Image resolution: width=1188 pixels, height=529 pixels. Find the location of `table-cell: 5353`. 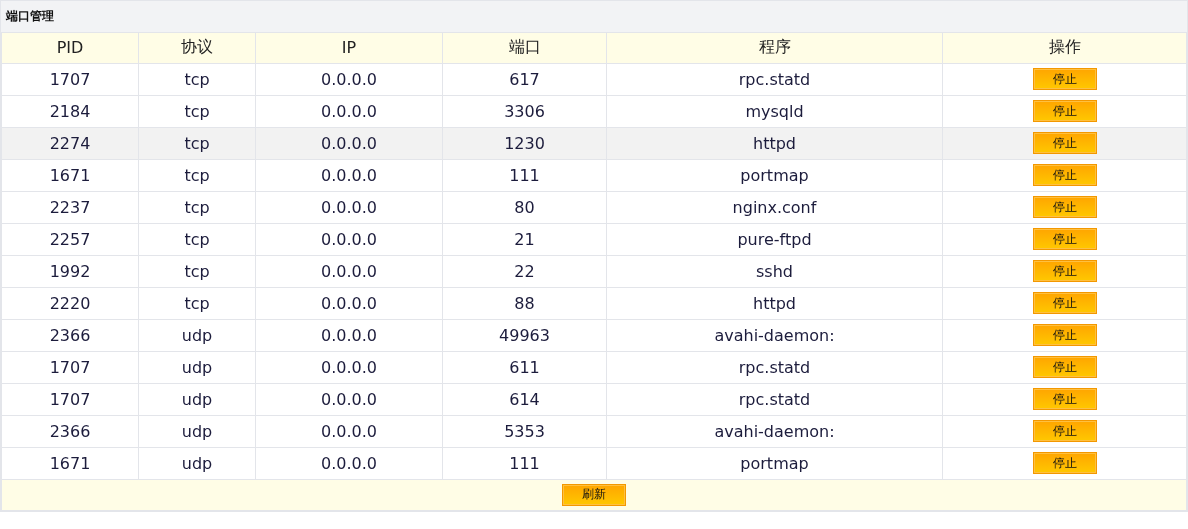

table-cell: 5353 is located at coordinates (524, 431).